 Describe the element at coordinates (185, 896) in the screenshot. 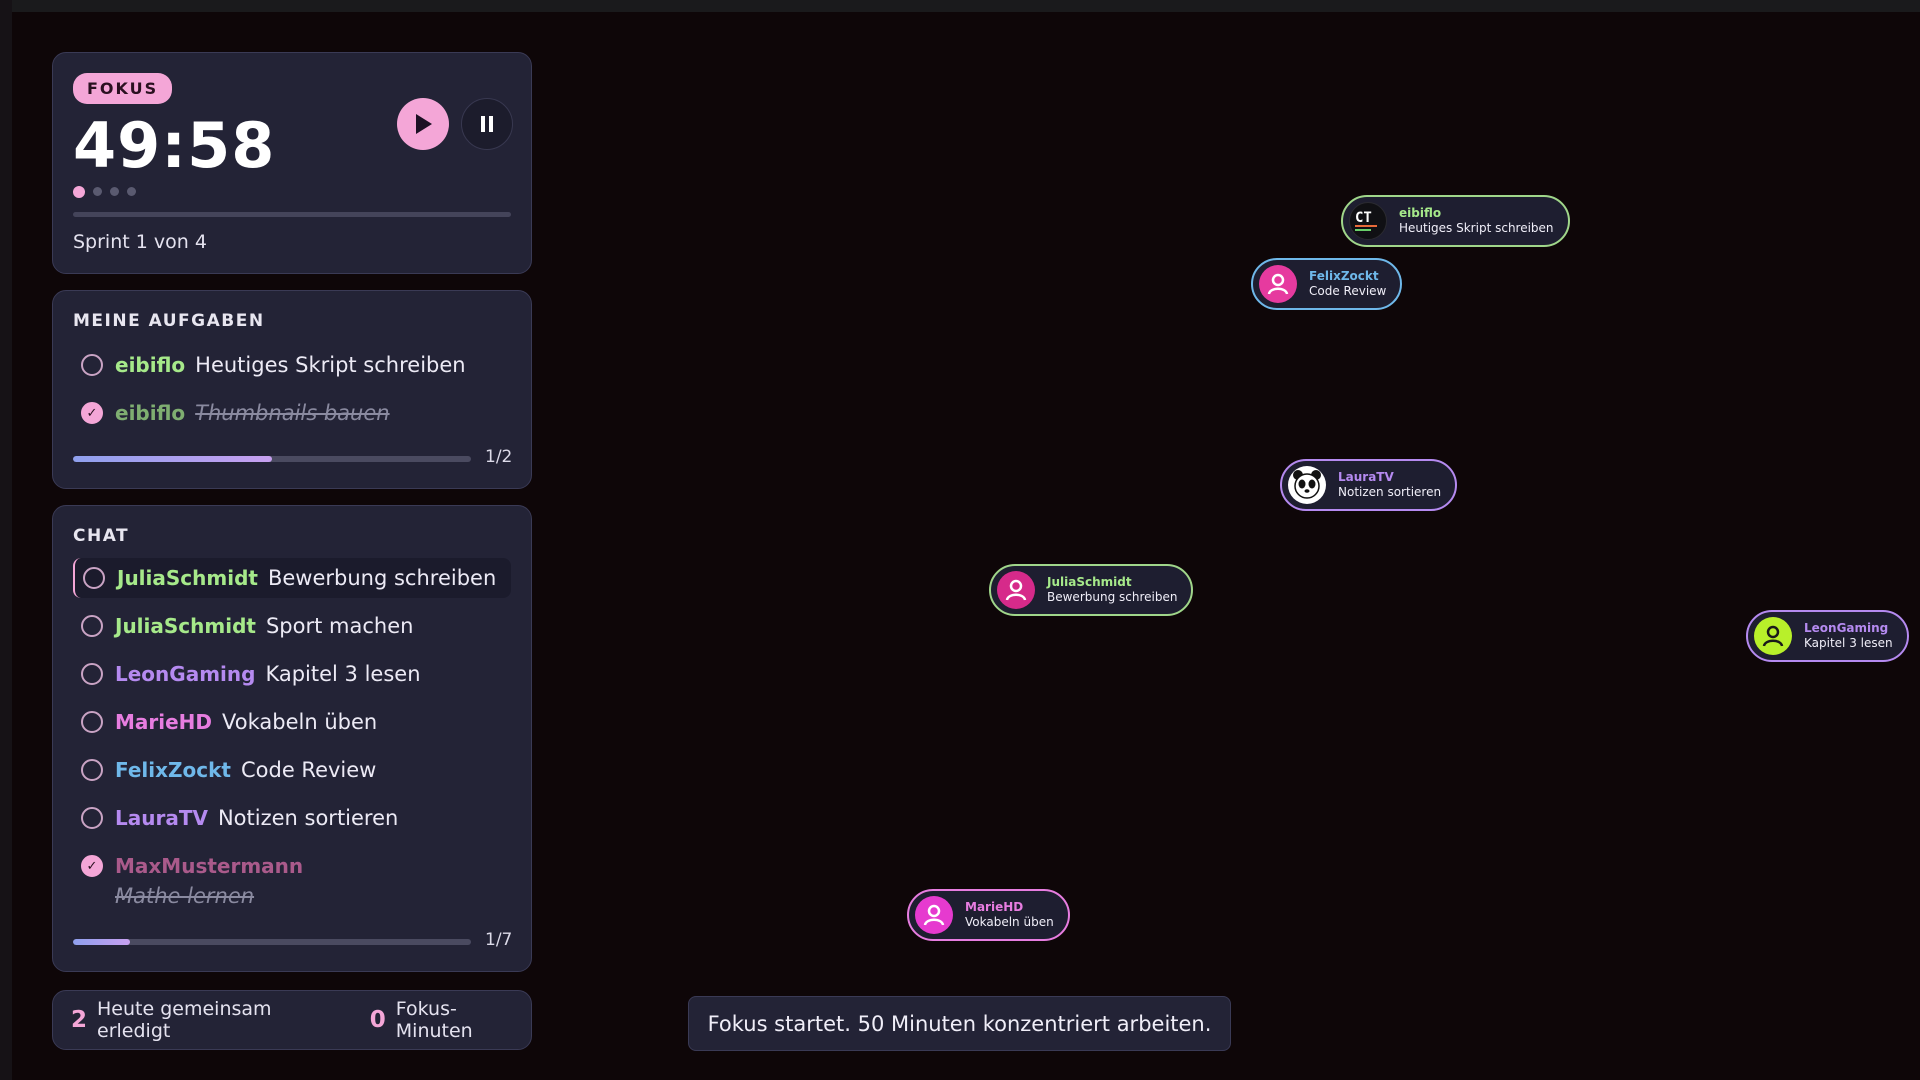

I see `chat-text: Mathe lernen` at that location.